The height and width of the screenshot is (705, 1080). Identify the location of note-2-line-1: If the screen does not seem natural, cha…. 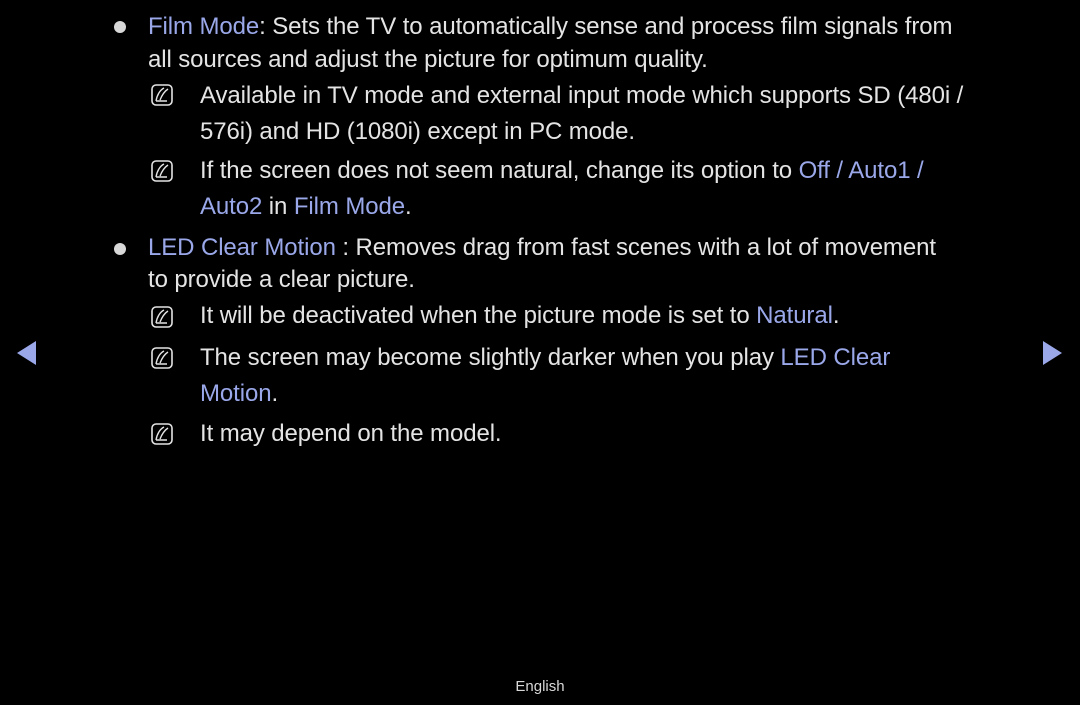
(562, 170).